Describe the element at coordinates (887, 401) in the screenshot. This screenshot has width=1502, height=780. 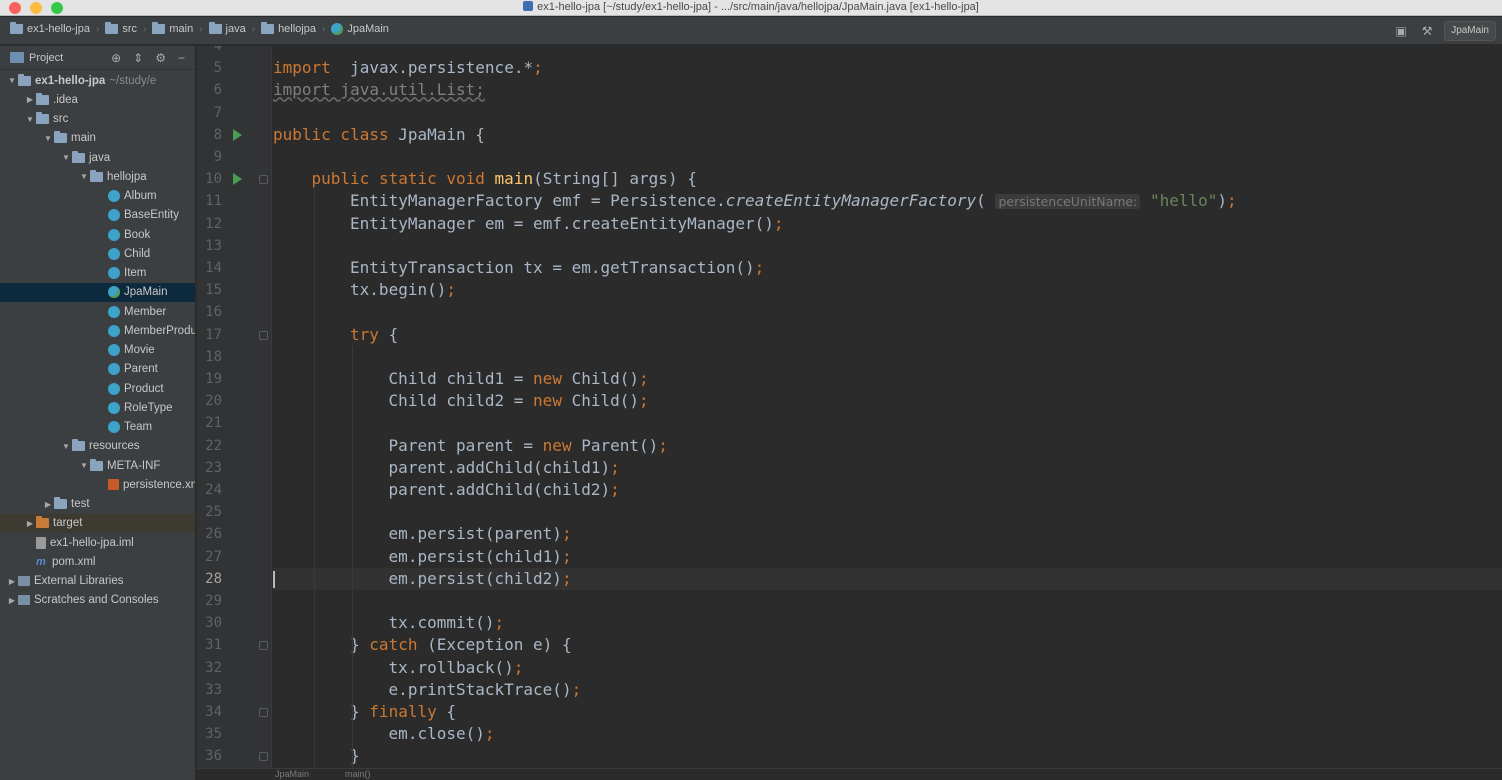
I see `code-line: Child child2 = new Child();` at that location.